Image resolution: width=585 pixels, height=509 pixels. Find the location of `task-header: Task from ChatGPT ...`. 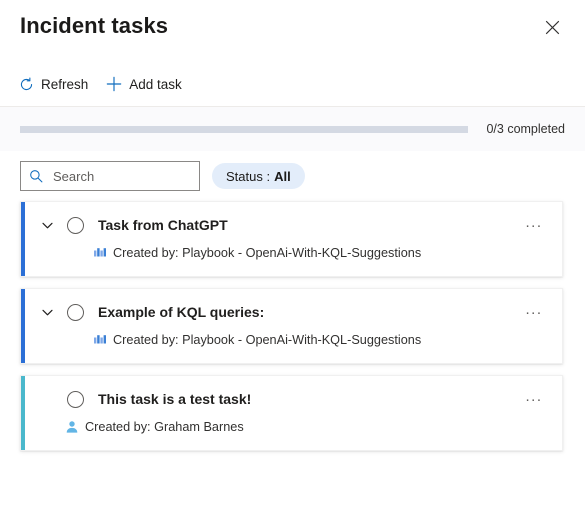

task-header: Task from ChatGPT ... is located at coordinates (292, 225).